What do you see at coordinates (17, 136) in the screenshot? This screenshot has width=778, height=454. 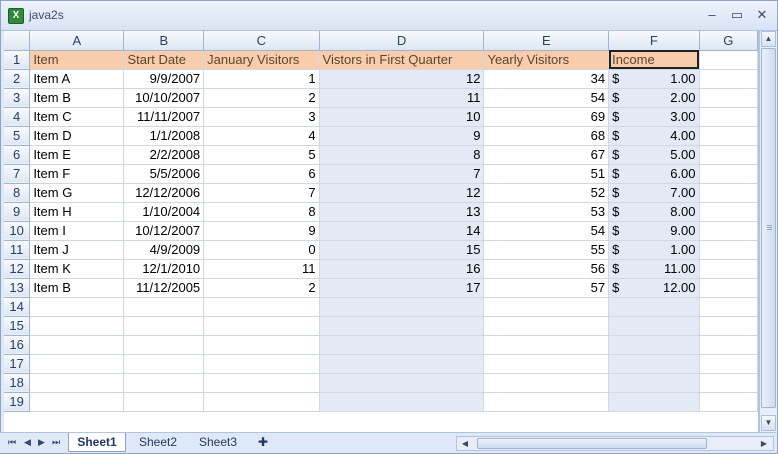 I see `row-header: 5` at bounding box center [17, 136].